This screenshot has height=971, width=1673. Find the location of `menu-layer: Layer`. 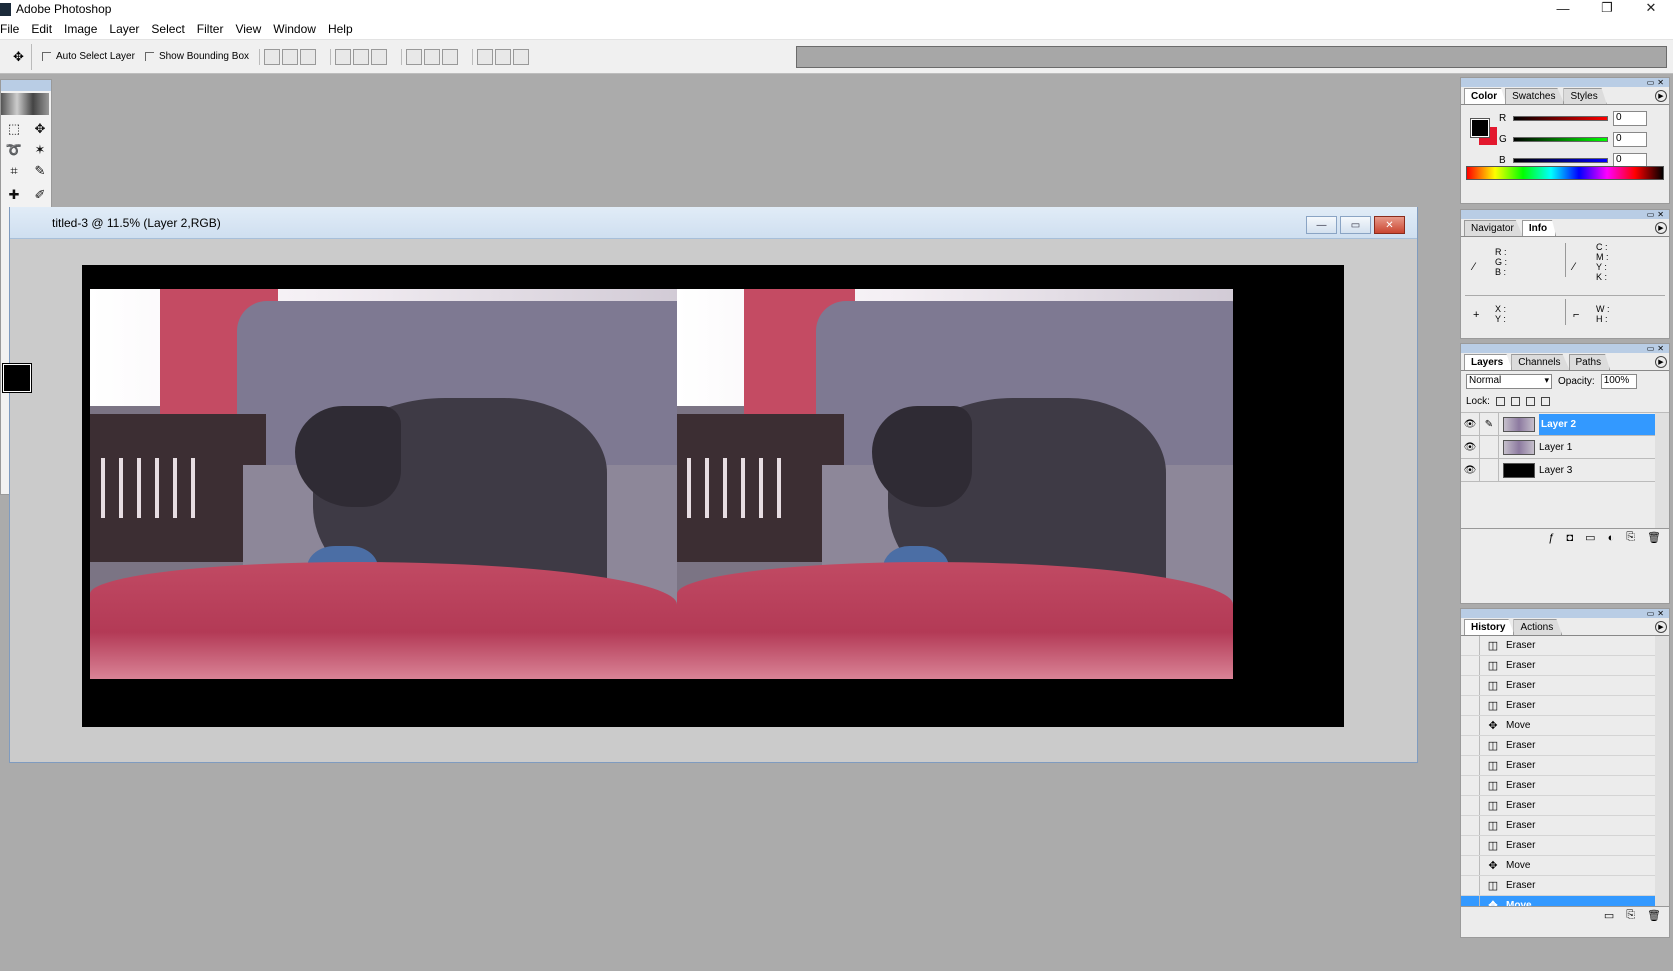

menu-layer: Layer is located at coordinates (124, 29).